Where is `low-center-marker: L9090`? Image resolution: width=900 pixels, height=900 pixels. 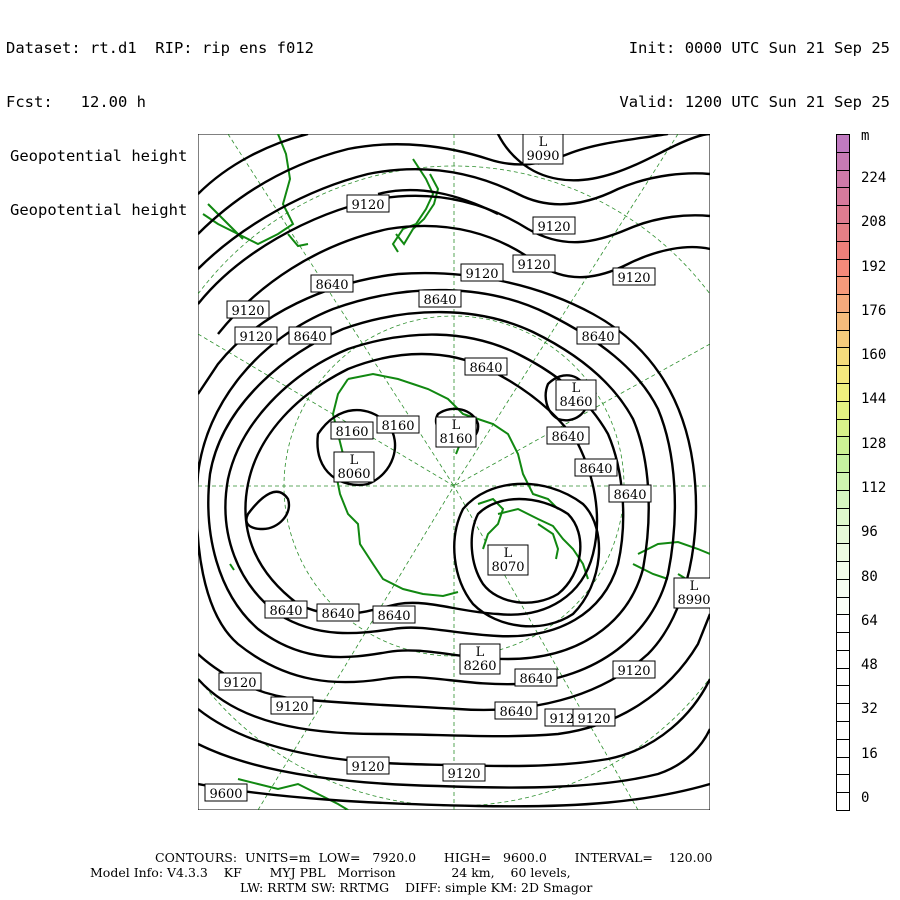 low-center-marker: L9090 is located at coordinates (543, 149).